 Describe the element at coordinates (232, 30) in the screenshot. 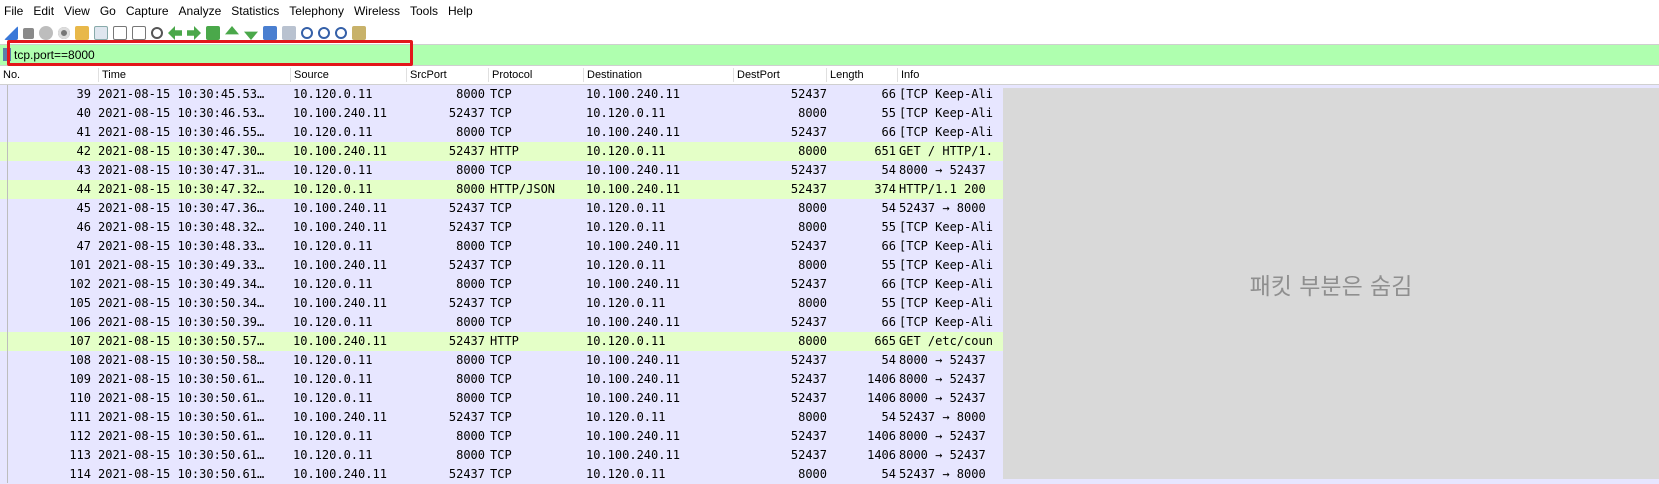

I see `go-first-icon` at that location.